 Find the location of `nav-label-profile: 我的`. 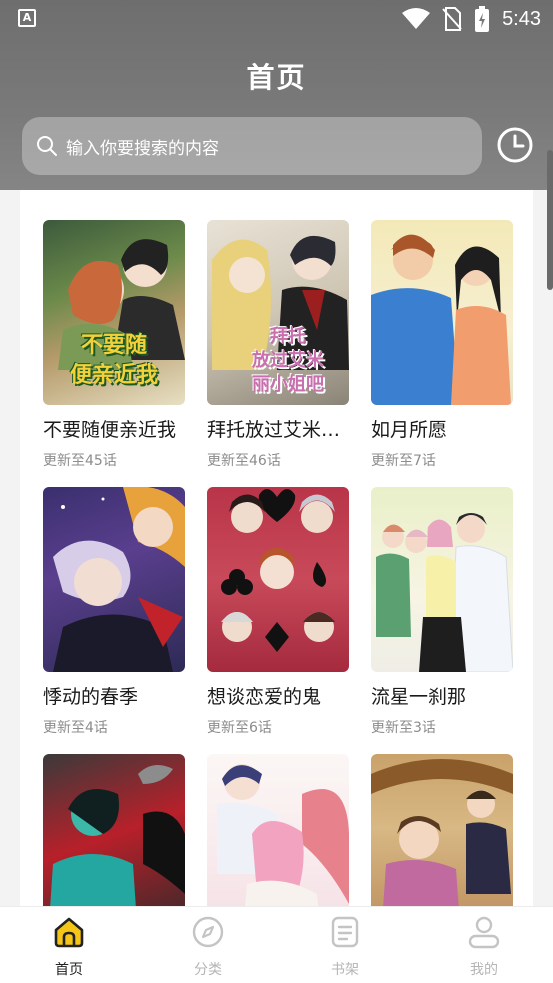

nav-label-profile: 我的 is located at coordinates (484, 970).